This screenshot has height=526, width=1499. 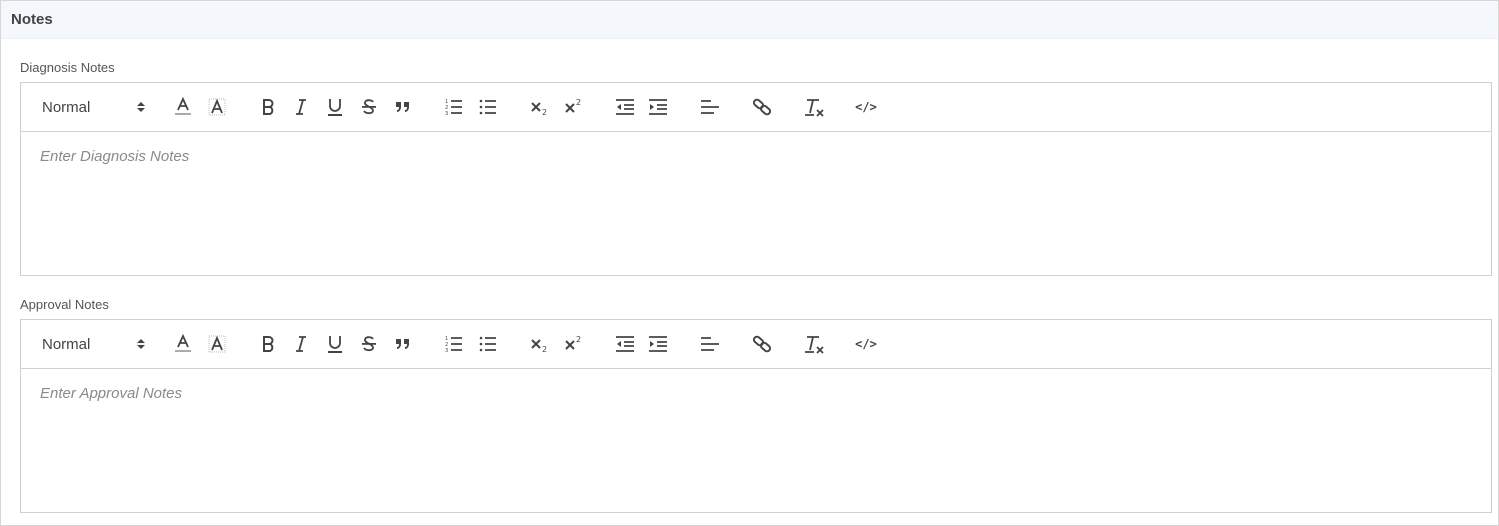 I want to click on panel-header: Notes, so click(x=749, y=20).